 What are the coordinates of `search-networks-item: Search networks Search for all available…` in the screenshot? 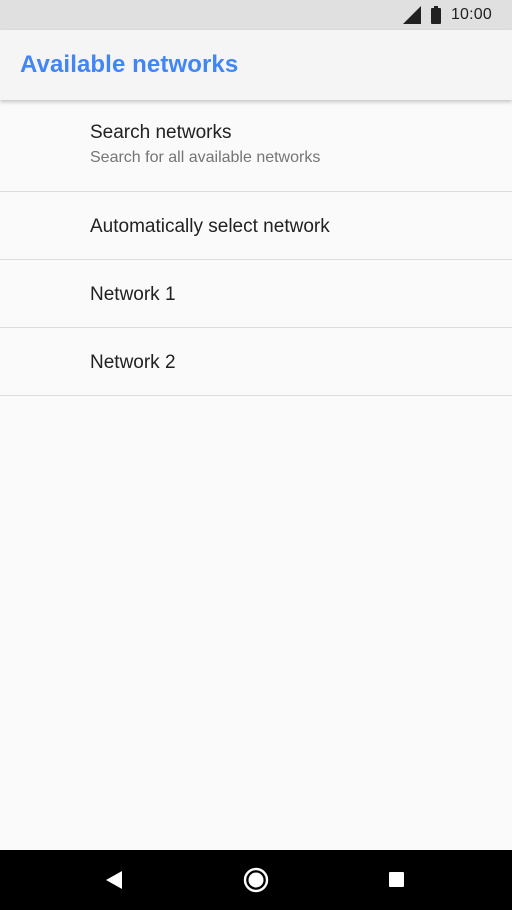 It's located at (256, 146).